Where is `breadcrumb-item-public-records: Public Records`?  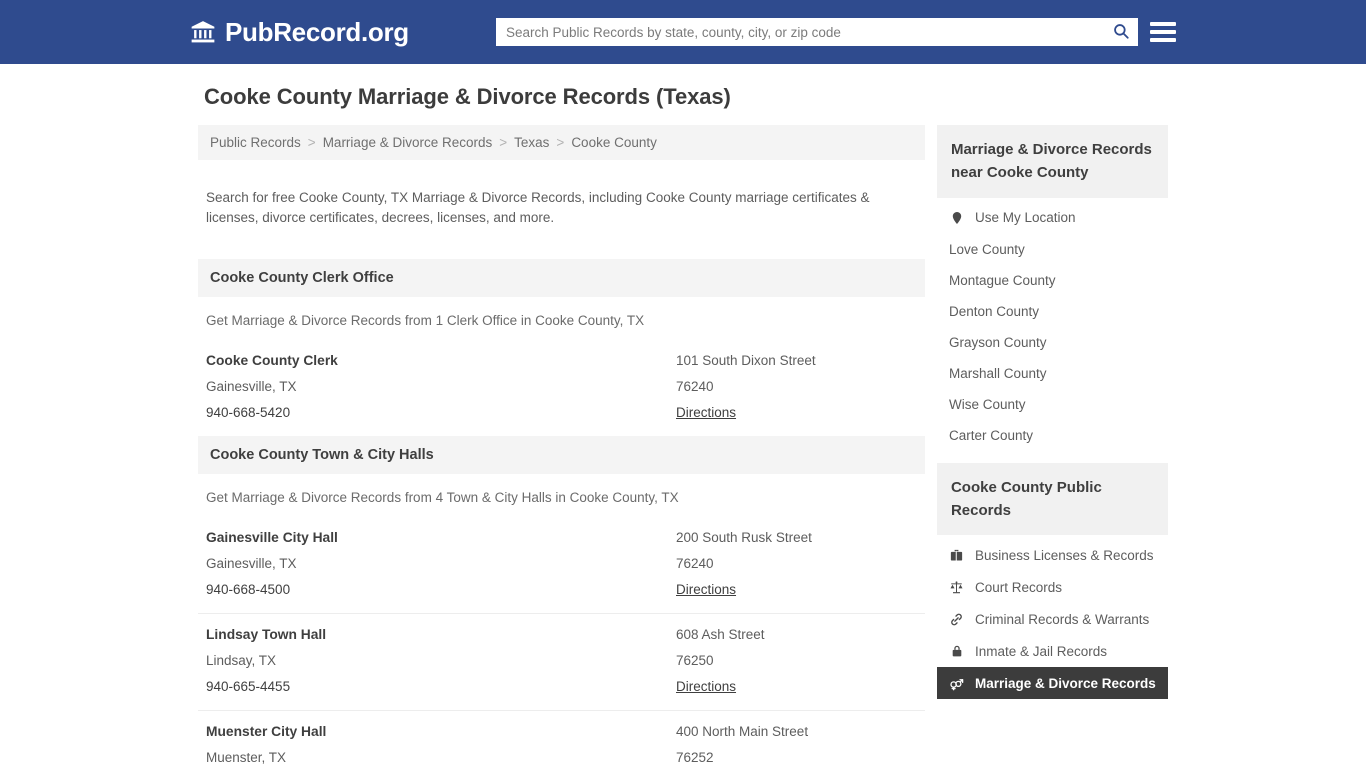
breadcrumb-item-public-records: Public Records is located at coordinates (255, 142).